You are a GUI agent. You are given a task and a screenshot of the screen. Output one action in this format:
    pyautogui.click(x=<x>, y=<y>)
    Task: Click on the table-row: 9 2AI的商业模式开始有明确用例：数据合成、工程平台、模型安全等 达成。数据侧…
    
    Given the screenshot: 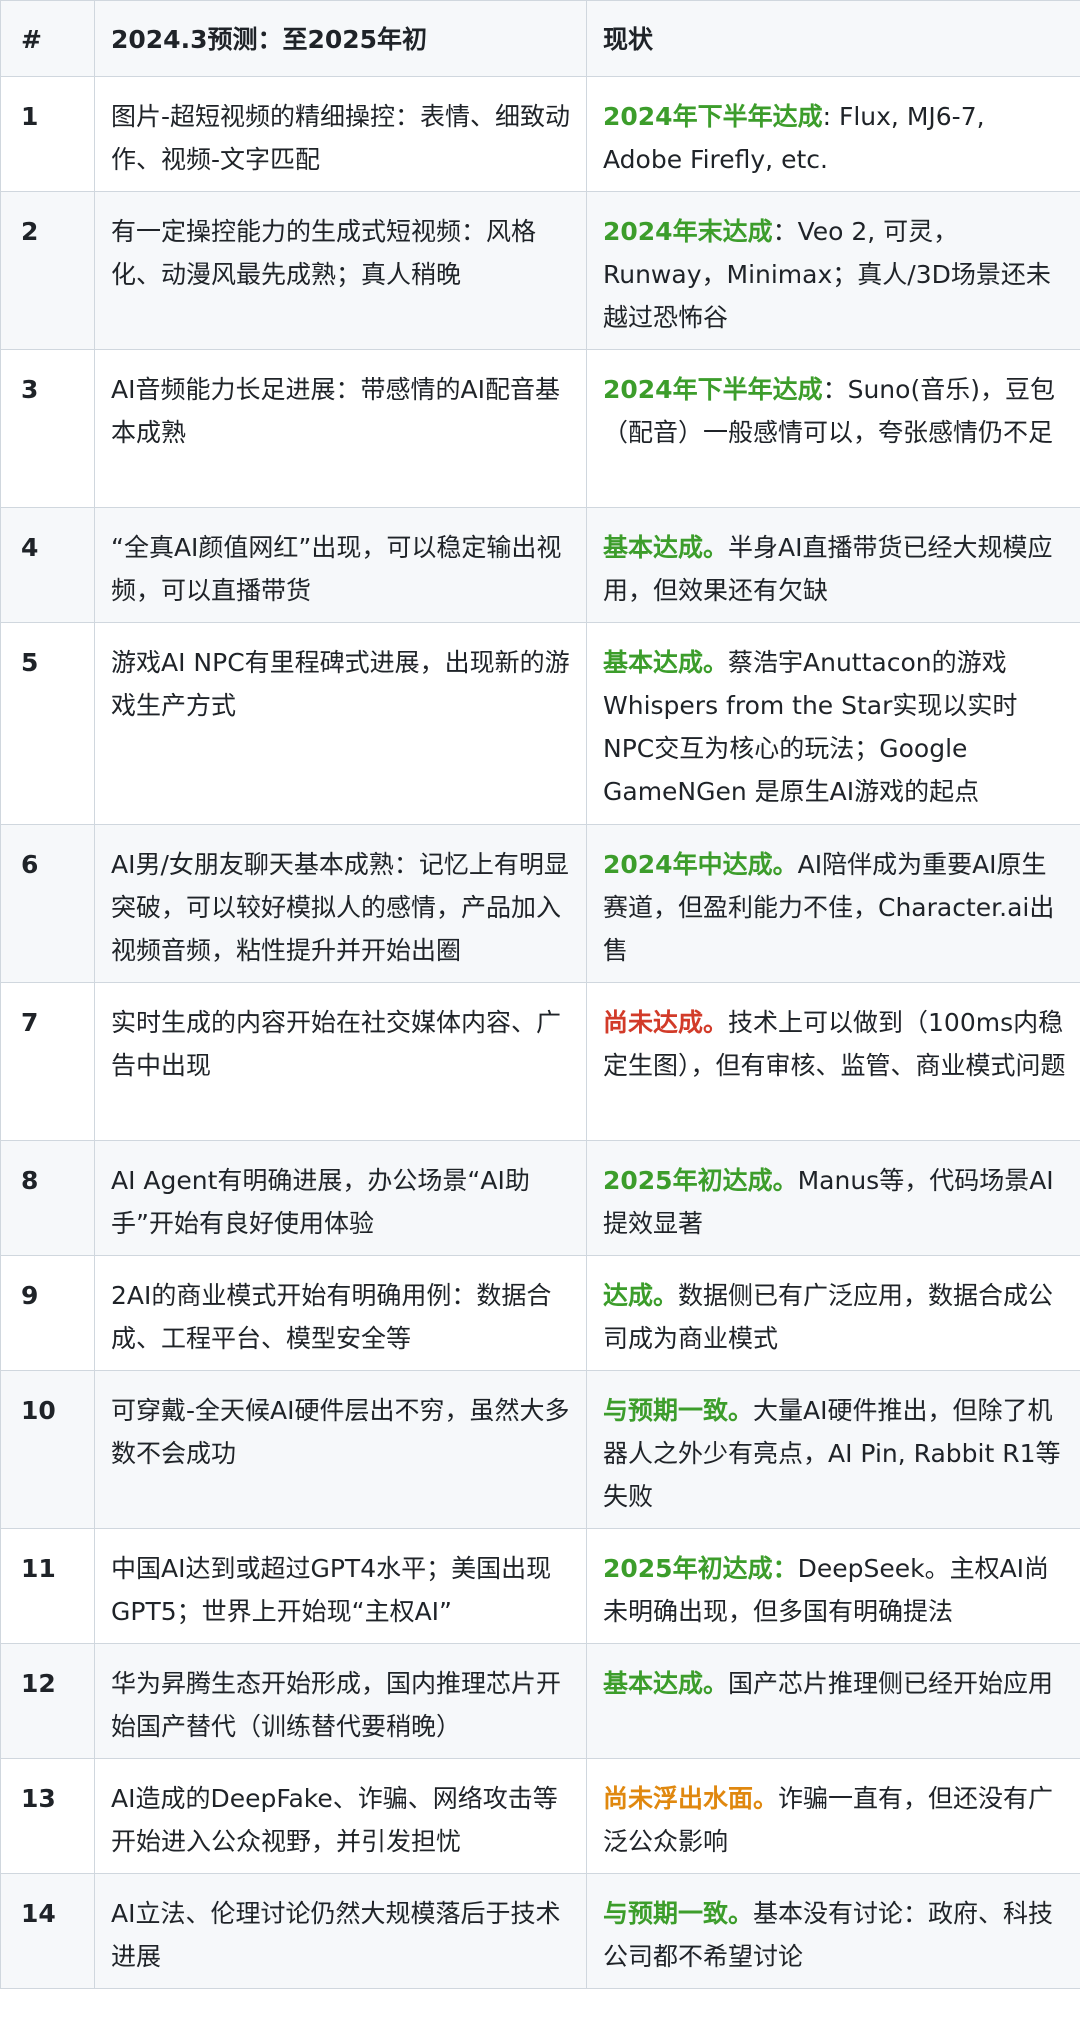 What is the action you would take?
    pyautogui.click(x=540, y=1313)
    